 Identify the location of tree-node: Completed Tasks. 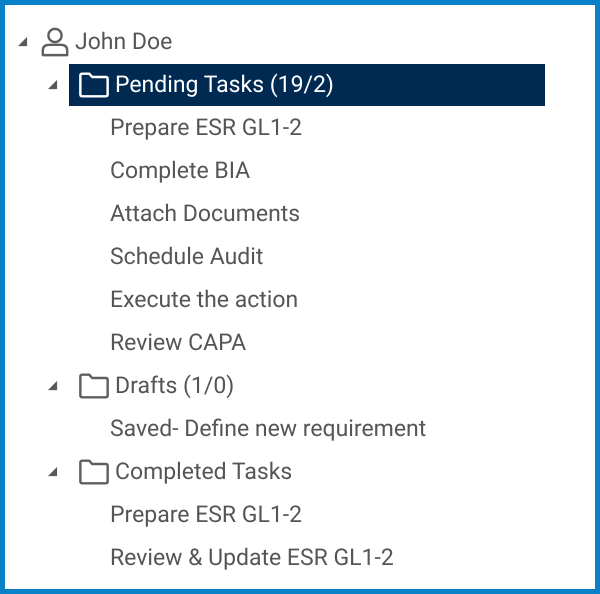
(307, 471).